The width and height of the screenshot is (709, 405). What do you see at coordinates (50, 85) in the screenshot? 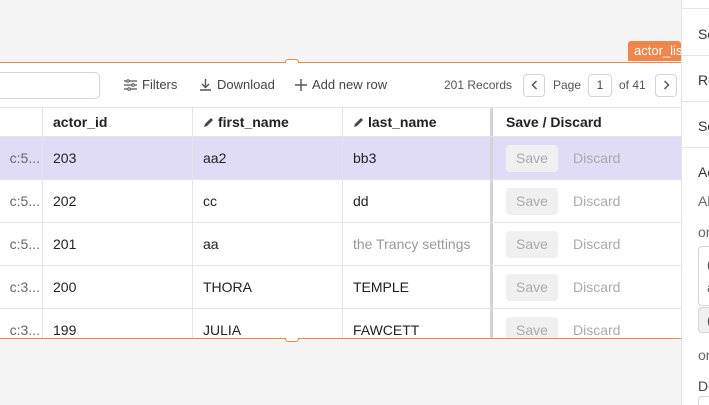
I see `search-input` at bounding box center [50, 85].